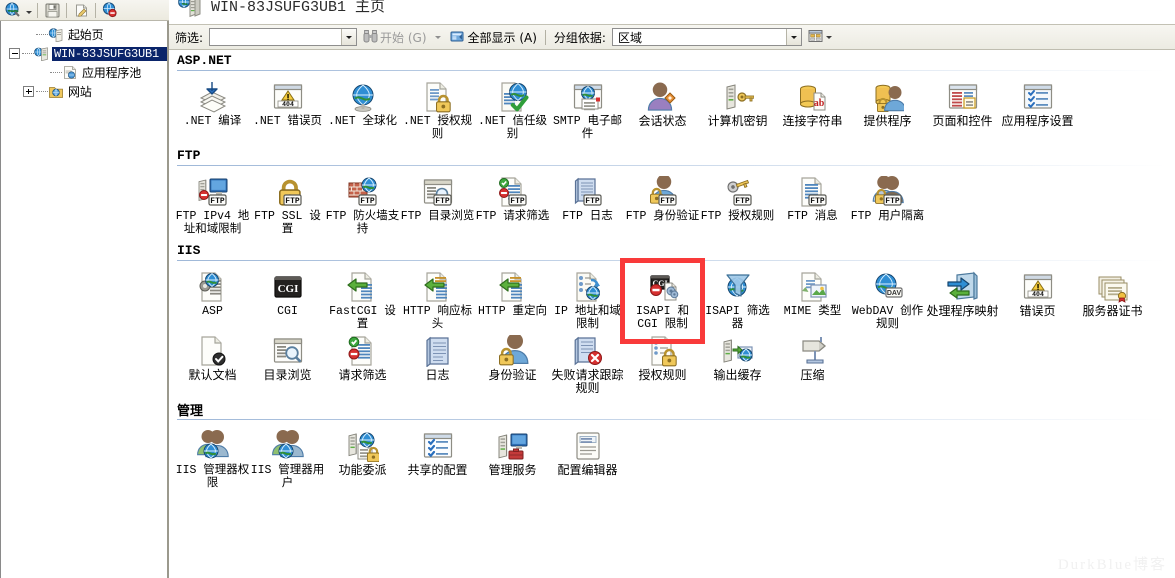  Describe the element at coordinates (587, 458) in the screenshot. I see `feature-tile-configuration-editor: 配置编辑器` at that location.